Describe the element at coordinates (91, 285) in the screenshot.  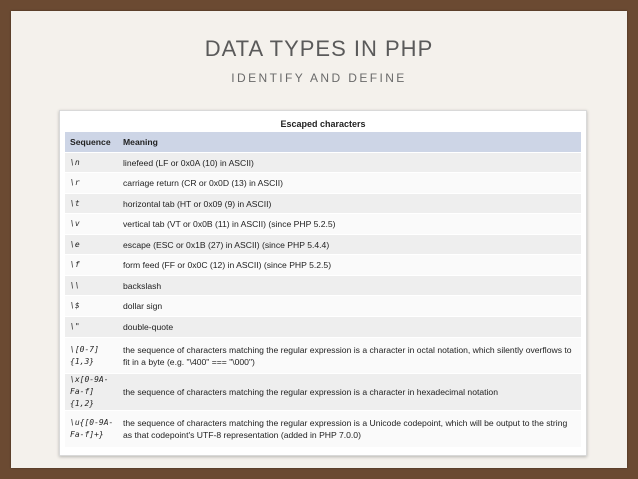
I see `sequence-cell: \\` at that location.